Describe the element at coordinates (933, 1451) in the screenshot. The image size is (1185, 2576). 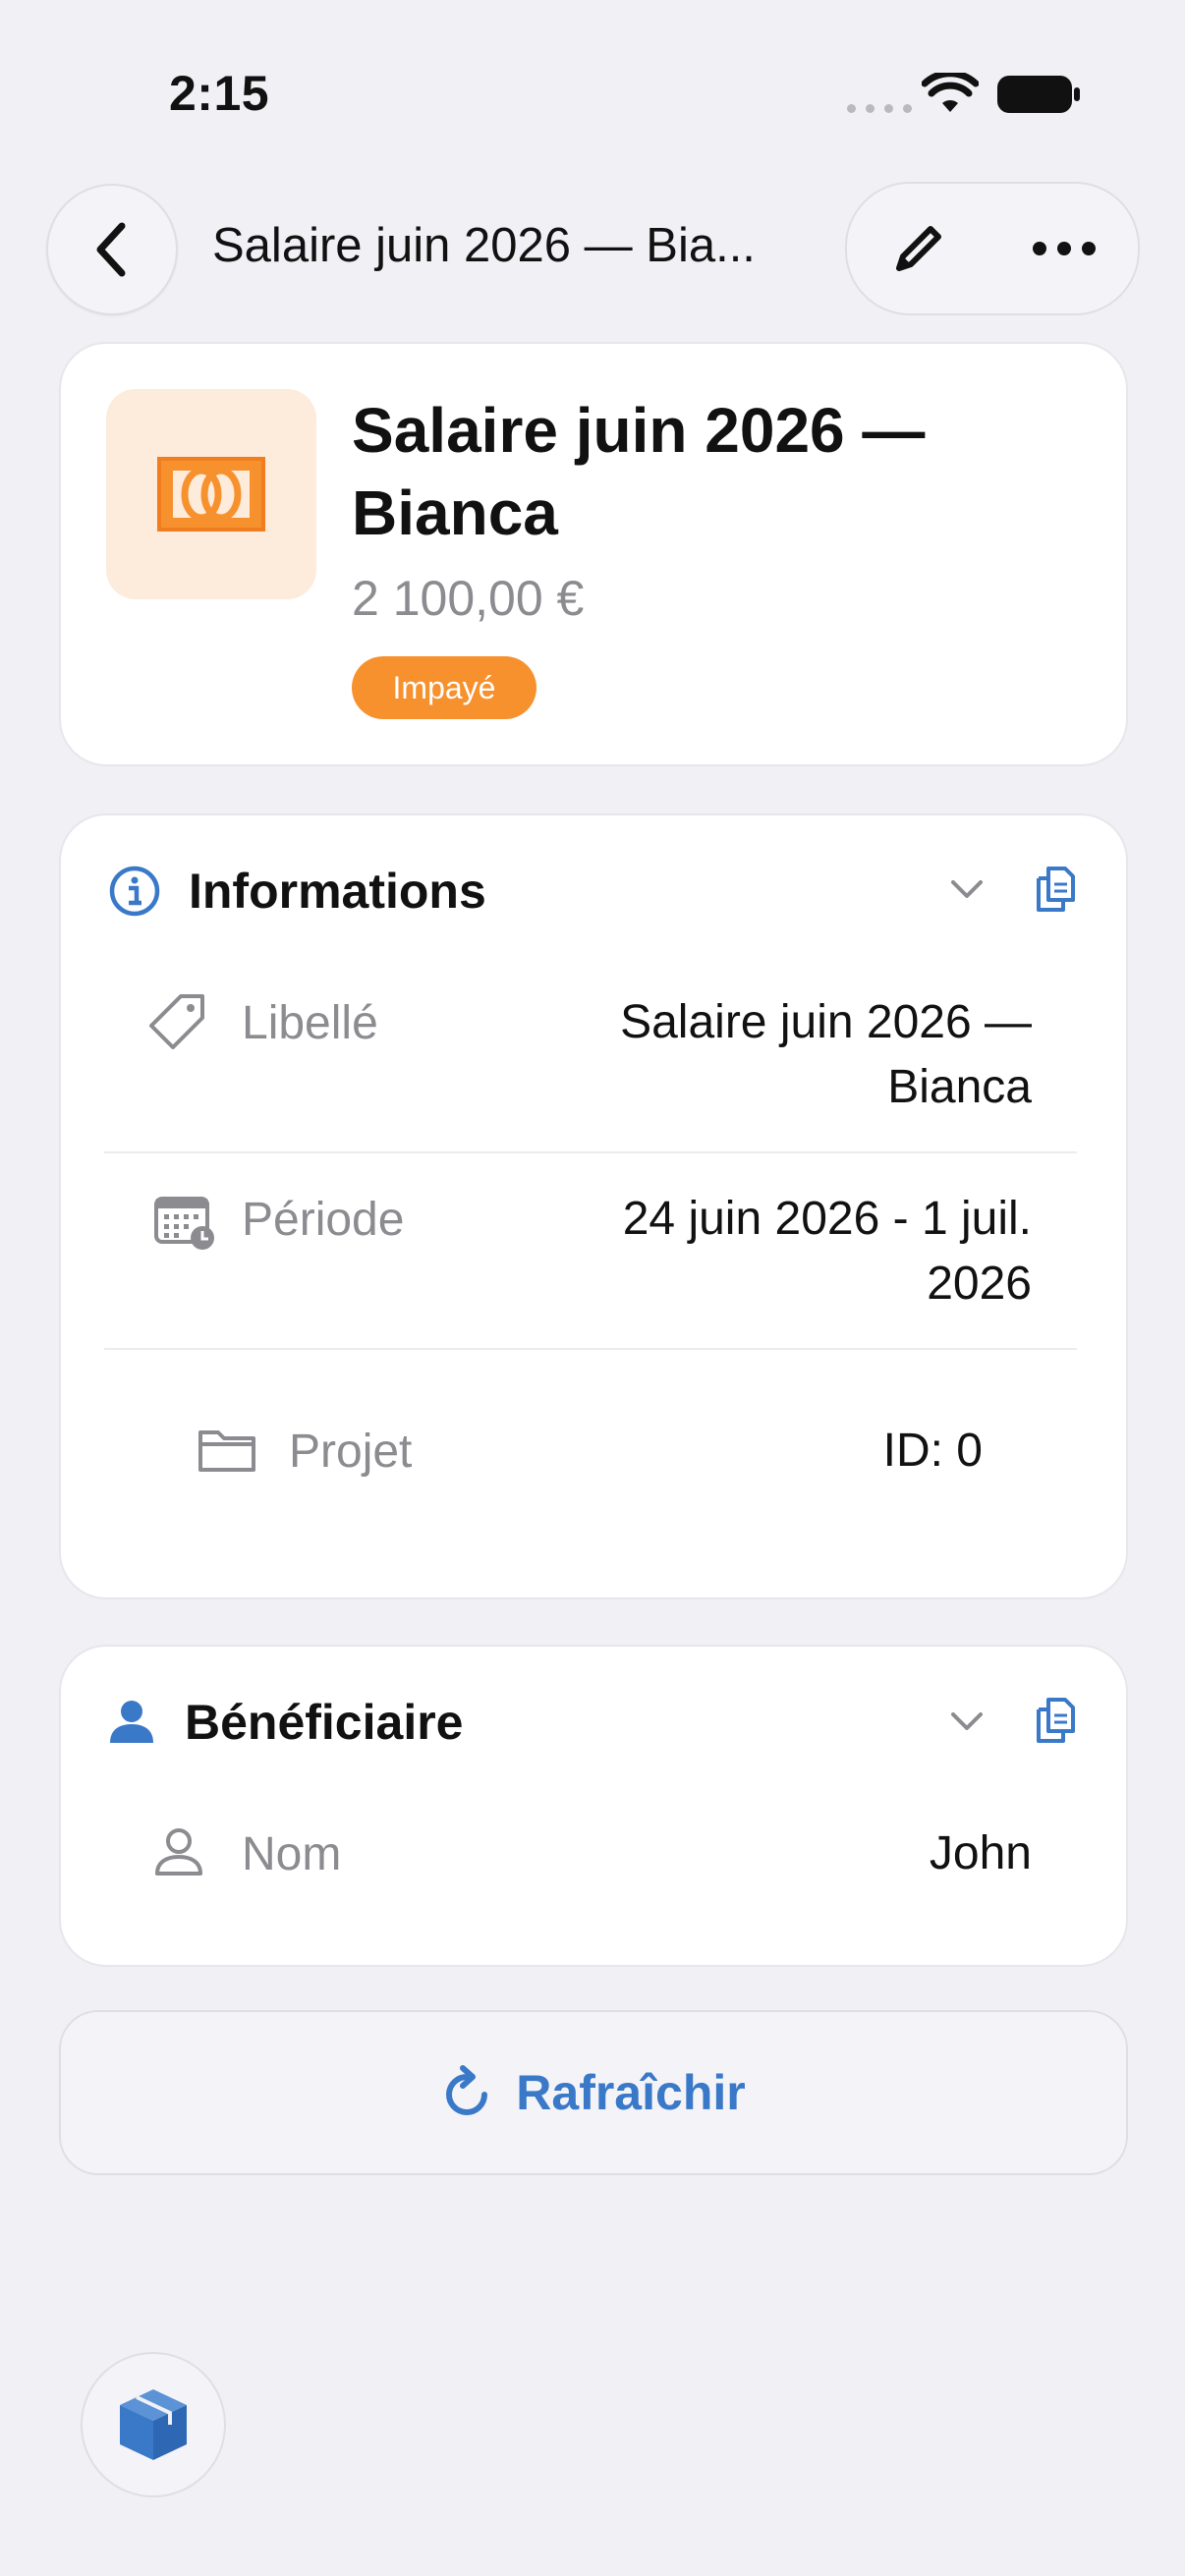
I see `projet-value: ID: 0` at that location.